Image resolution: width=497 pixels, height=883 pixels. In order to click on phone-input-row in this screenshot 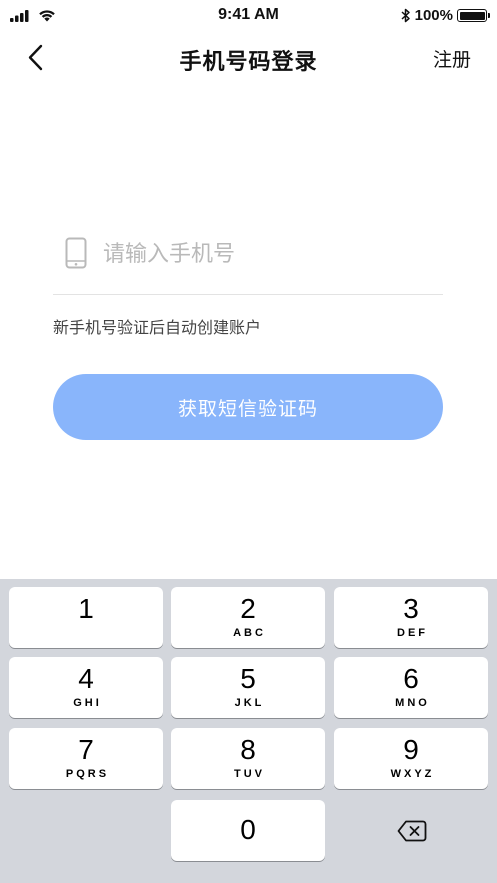, I will do `click(248, 261)`.